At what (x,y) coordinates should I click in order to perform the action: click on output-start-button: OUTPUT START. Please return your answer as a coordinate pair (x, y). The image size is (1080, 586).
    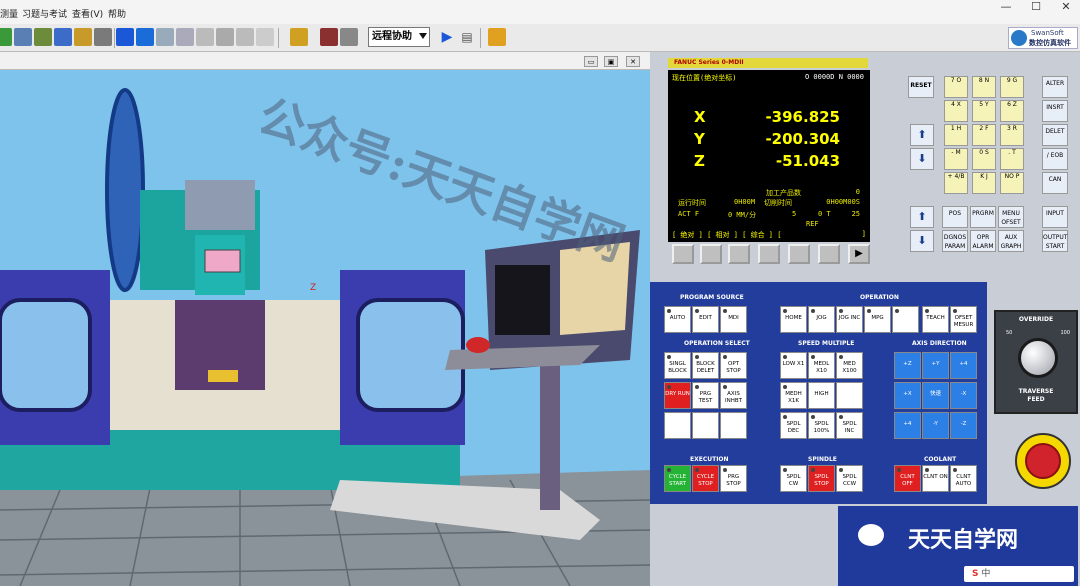
    Looking at the image, I should click on (1055, 241).